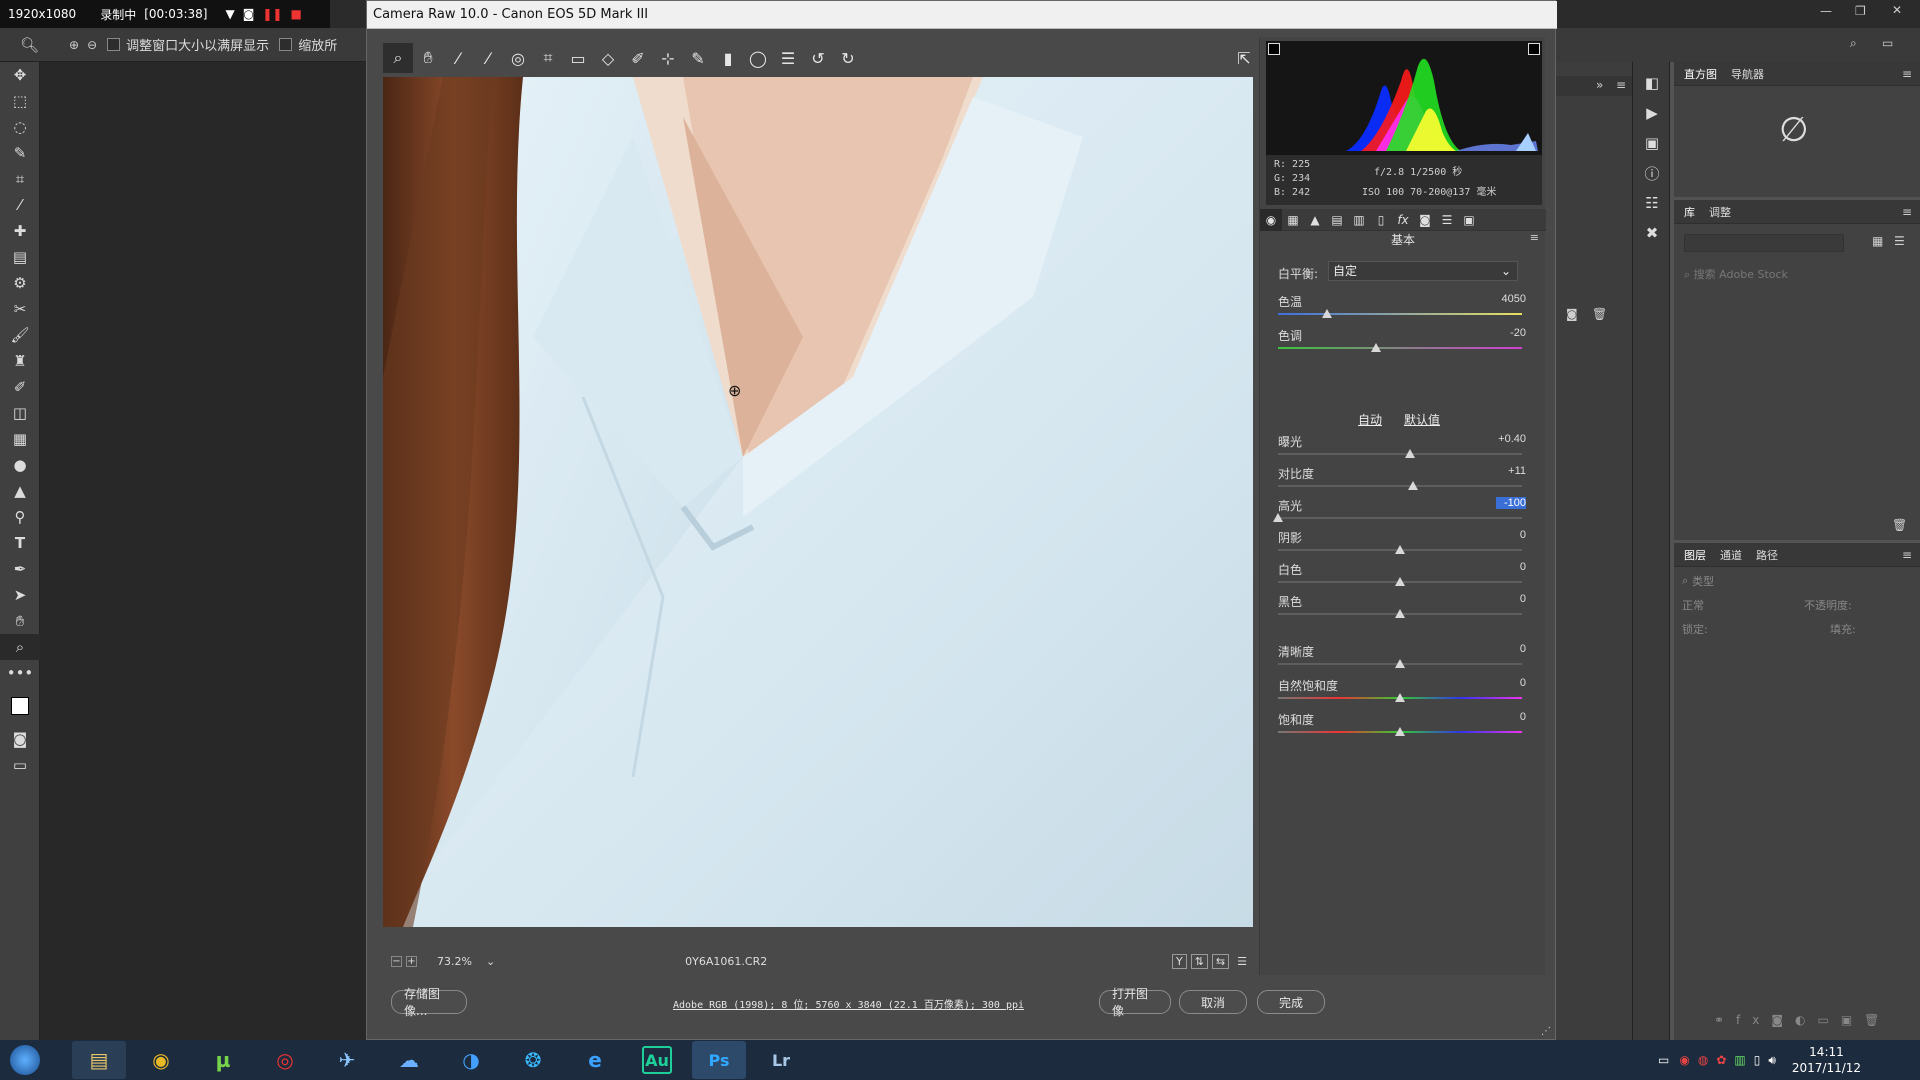 The height and width of the screenshot is (1080, 1920). I want to click on lightroom-icon: Lr, so click(781, 1060).